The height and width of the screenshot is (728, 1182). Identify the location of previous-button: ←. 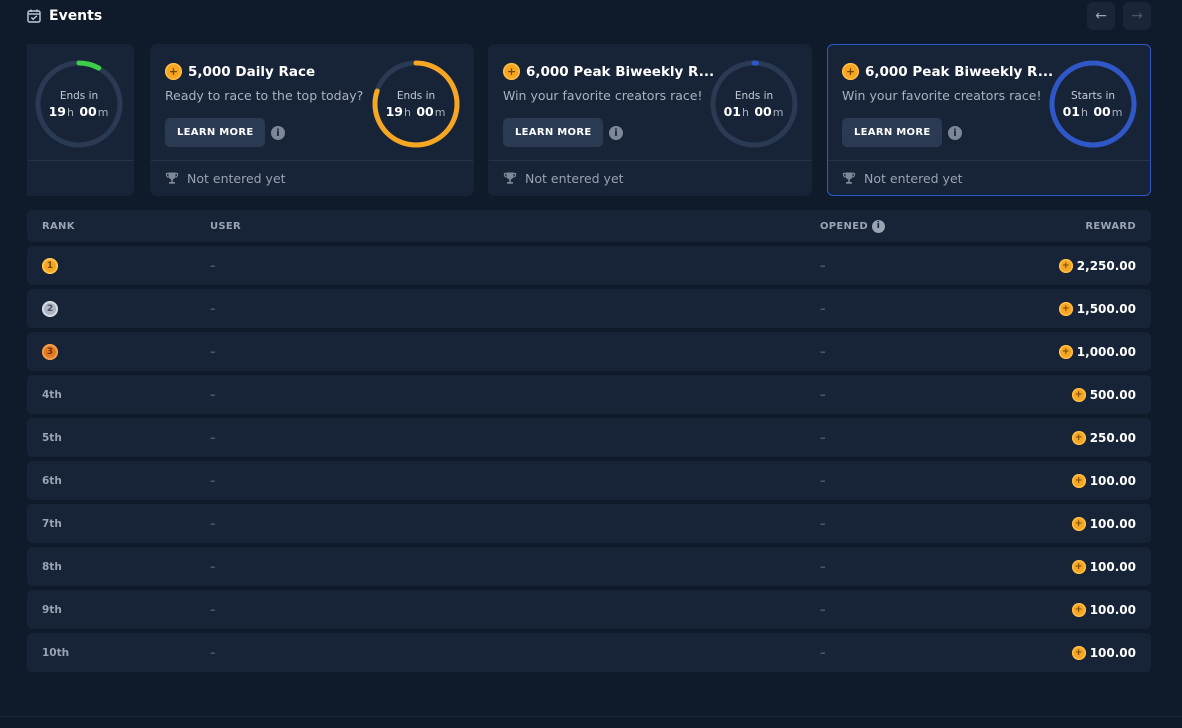
(1101, 16).